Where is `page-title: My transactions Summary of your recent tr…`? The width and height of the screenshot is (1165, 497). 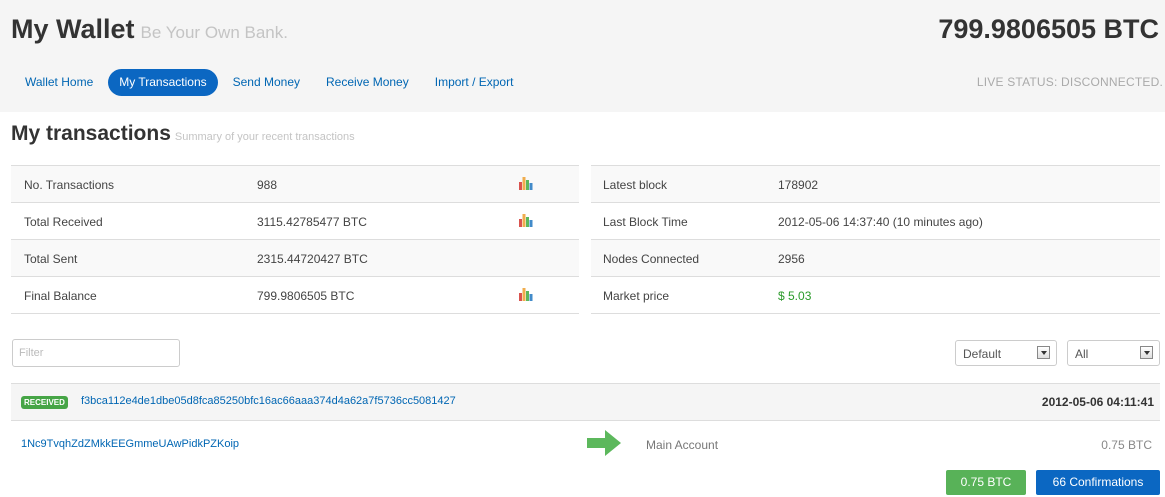
page-title: My transactions Summary of your recent tr… is located at coordinates (183, 134).